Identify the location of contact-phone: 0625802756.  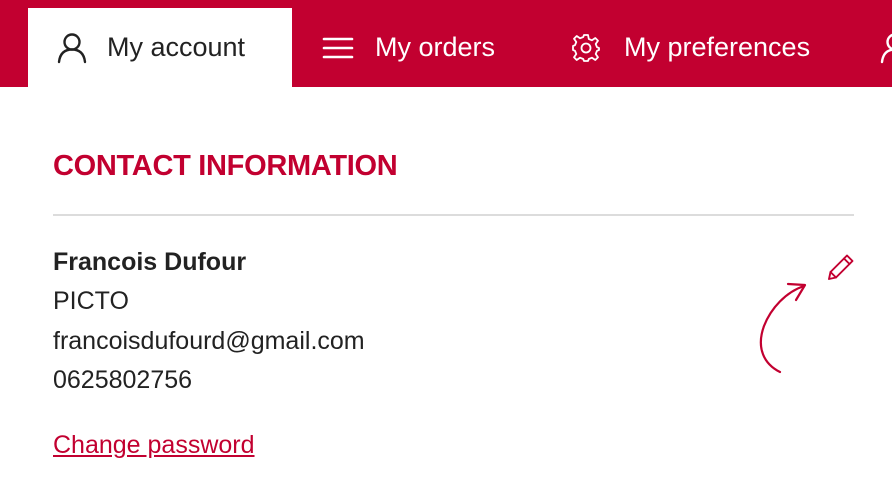
(123, 380).